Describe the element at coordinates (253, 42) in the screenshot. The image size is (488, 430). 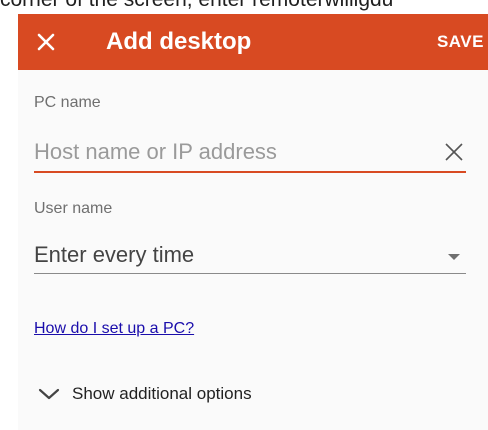
I see `app-bar: Add desktop SAVE` at that location.